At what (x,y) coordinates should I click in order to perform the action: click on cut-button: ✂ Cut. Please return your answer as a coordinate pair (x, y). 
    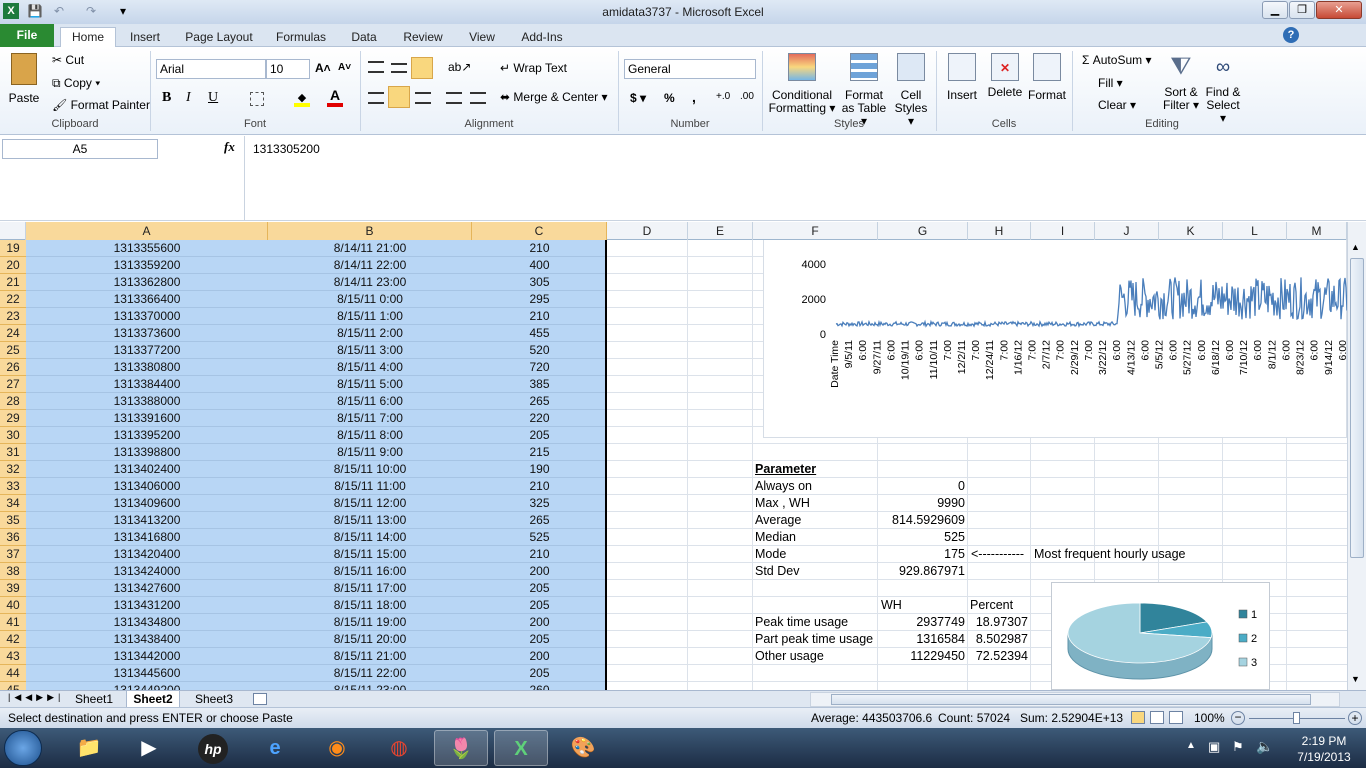
    Looking at the image, I should click on (68, 60).